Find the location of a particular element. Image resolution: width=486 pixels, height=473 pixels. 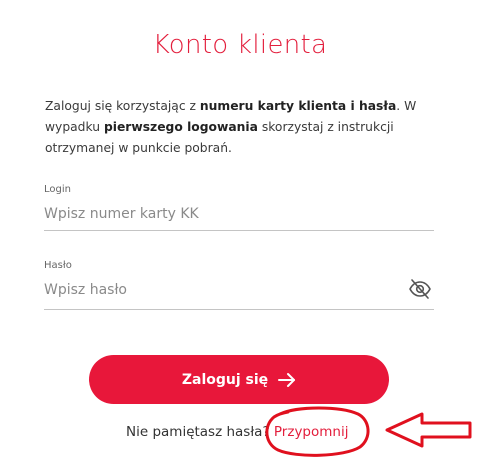

login-input is located at coordinates (224, 214).